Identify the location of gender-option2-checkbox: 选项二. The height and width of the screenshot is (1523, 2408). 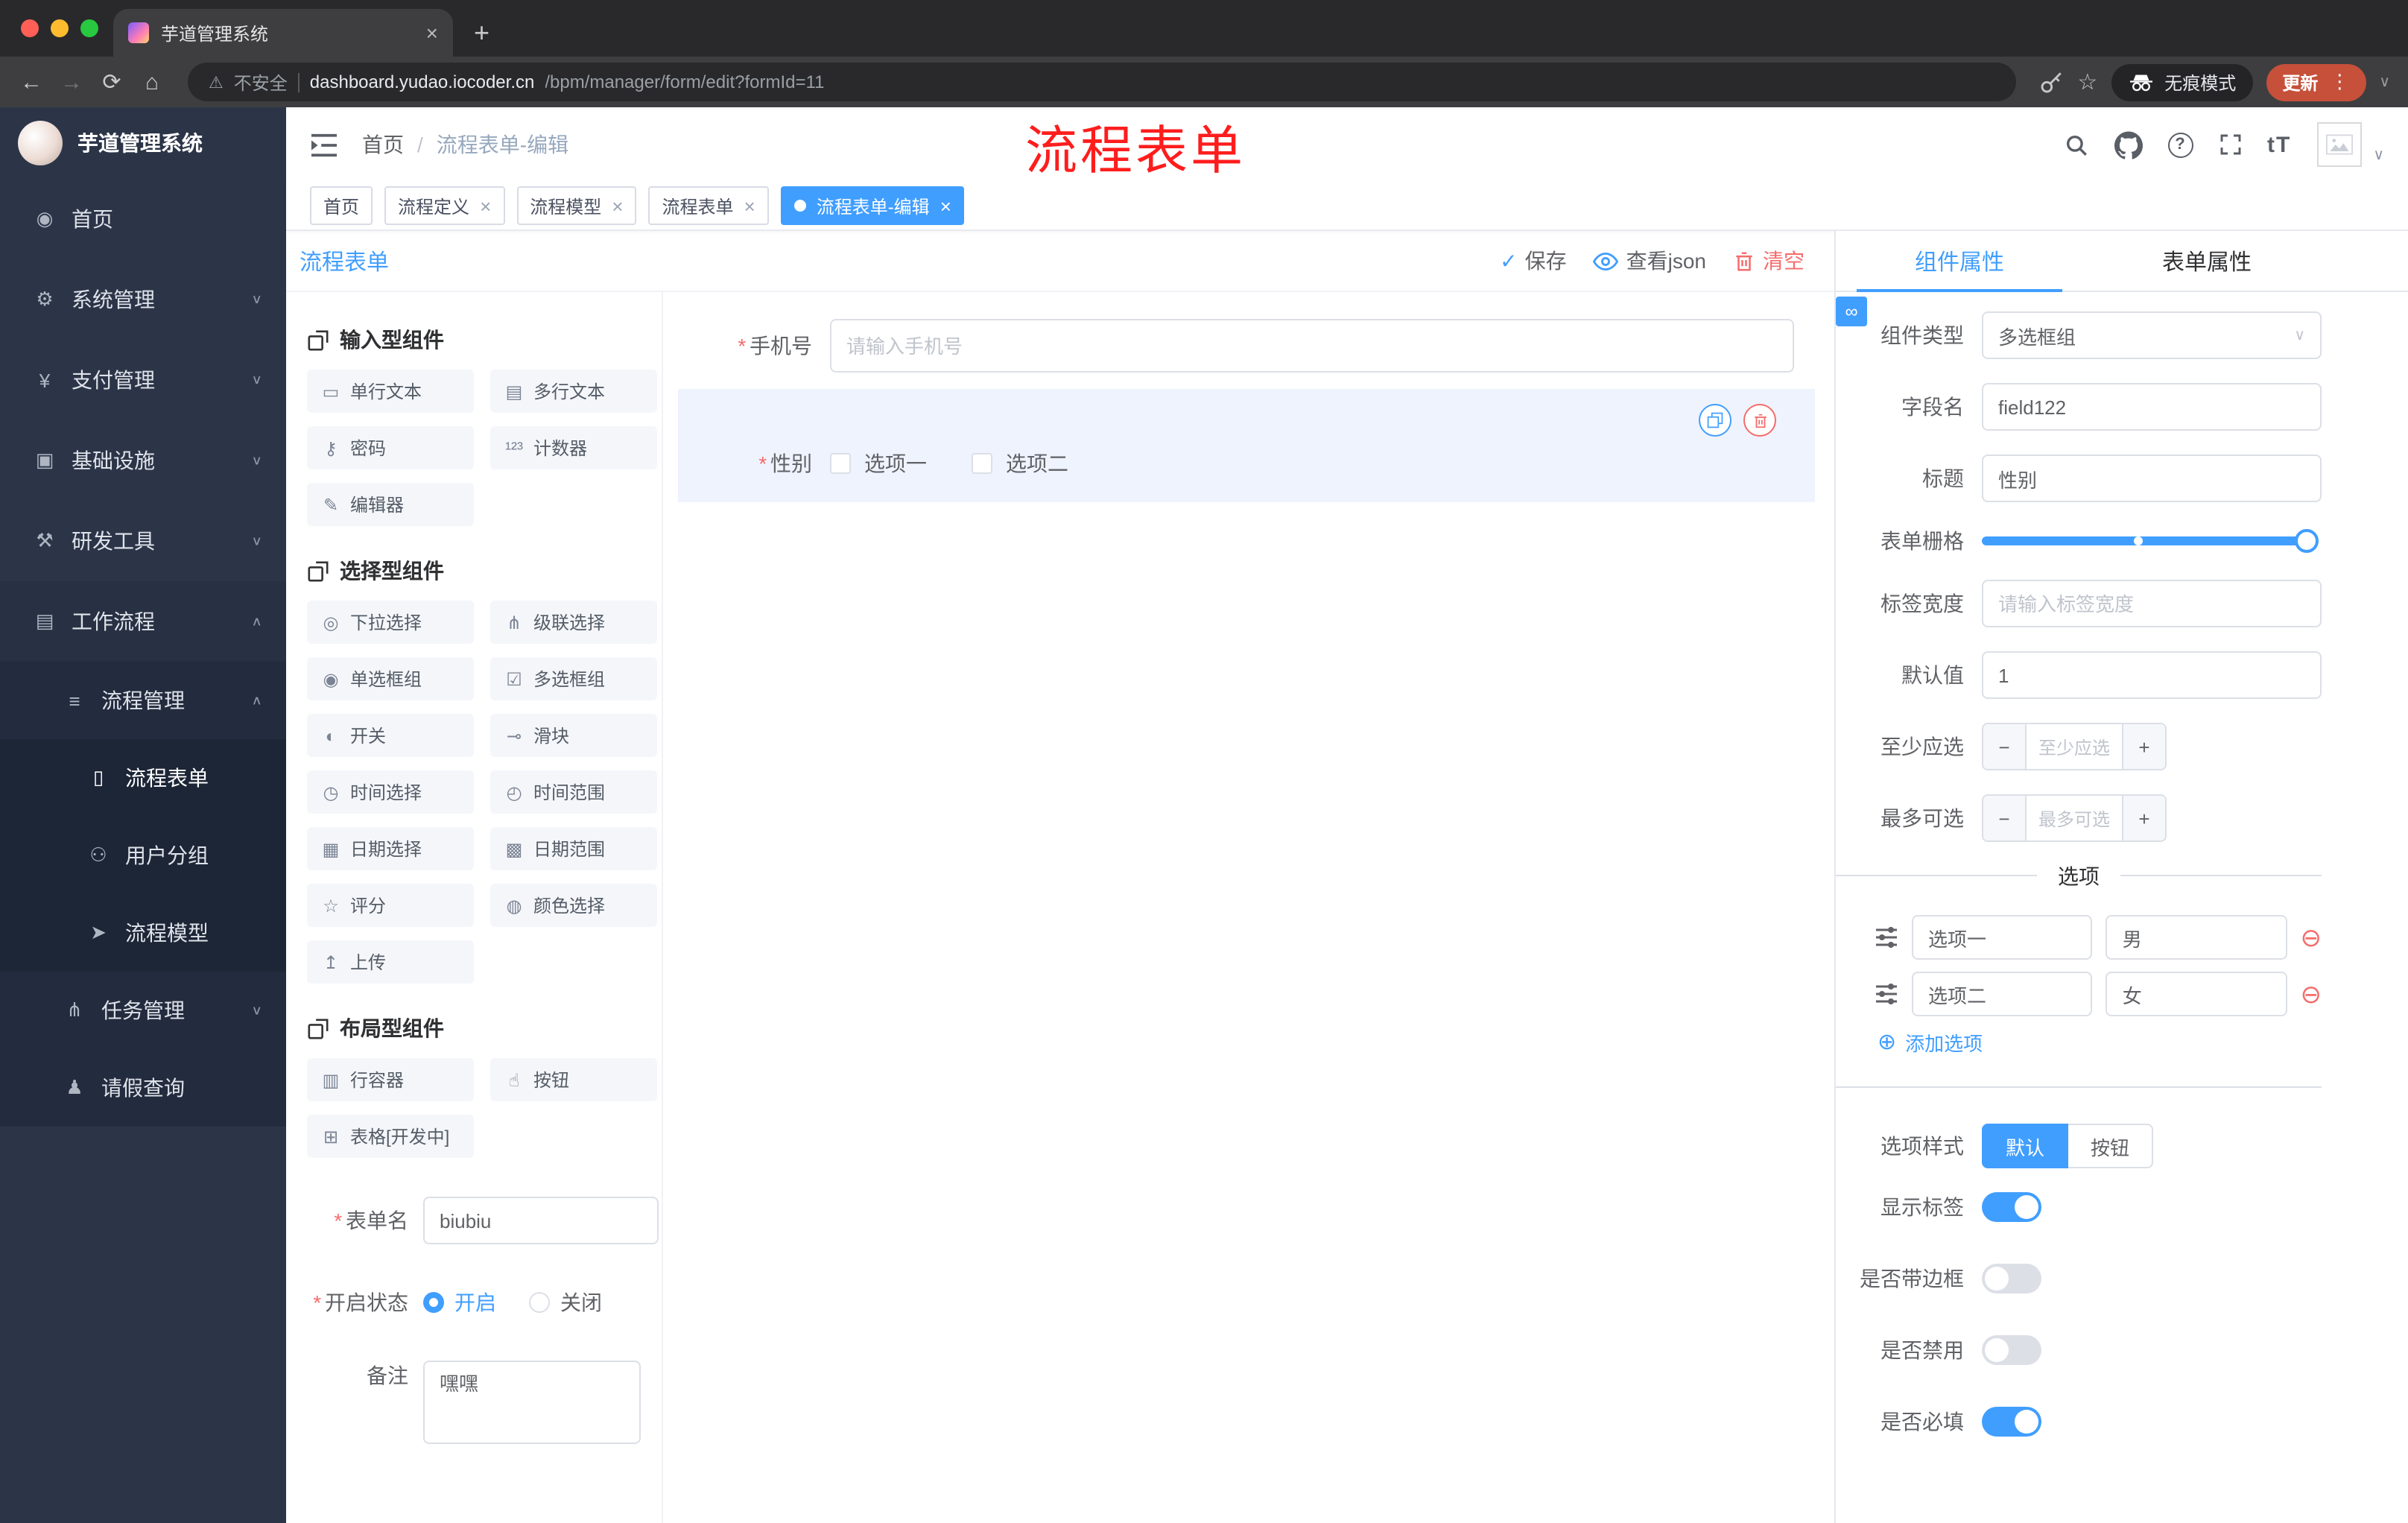
(1020, 464).